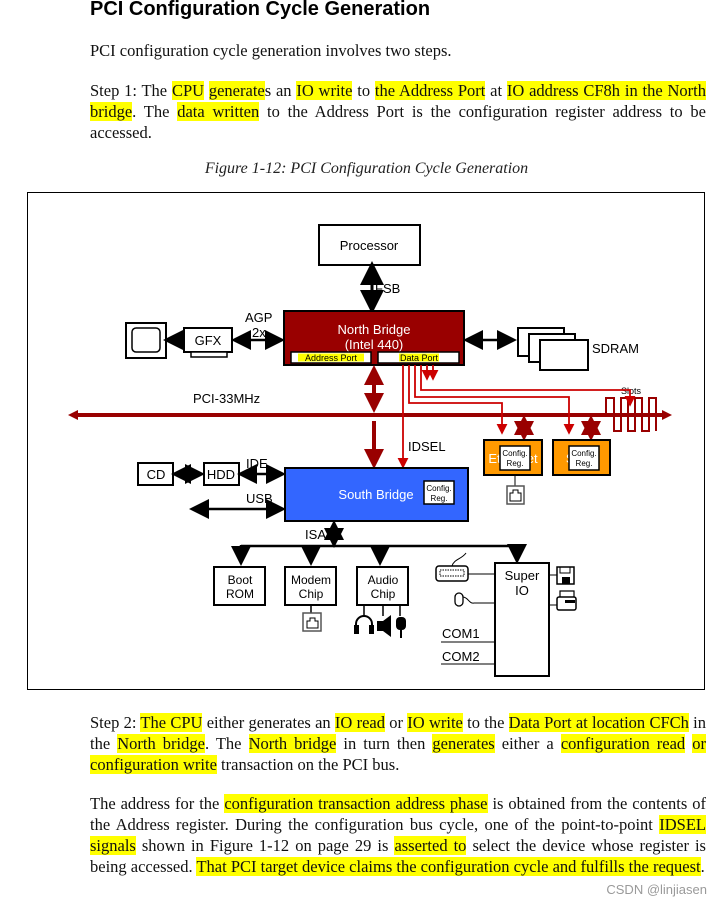 The height and width of the screenshot is (908, 721). What do you see at coordinates (308, 764) in the screenshot?
I see `text-run: transaction on the PCI bus.` at bounding box center [308, 764].